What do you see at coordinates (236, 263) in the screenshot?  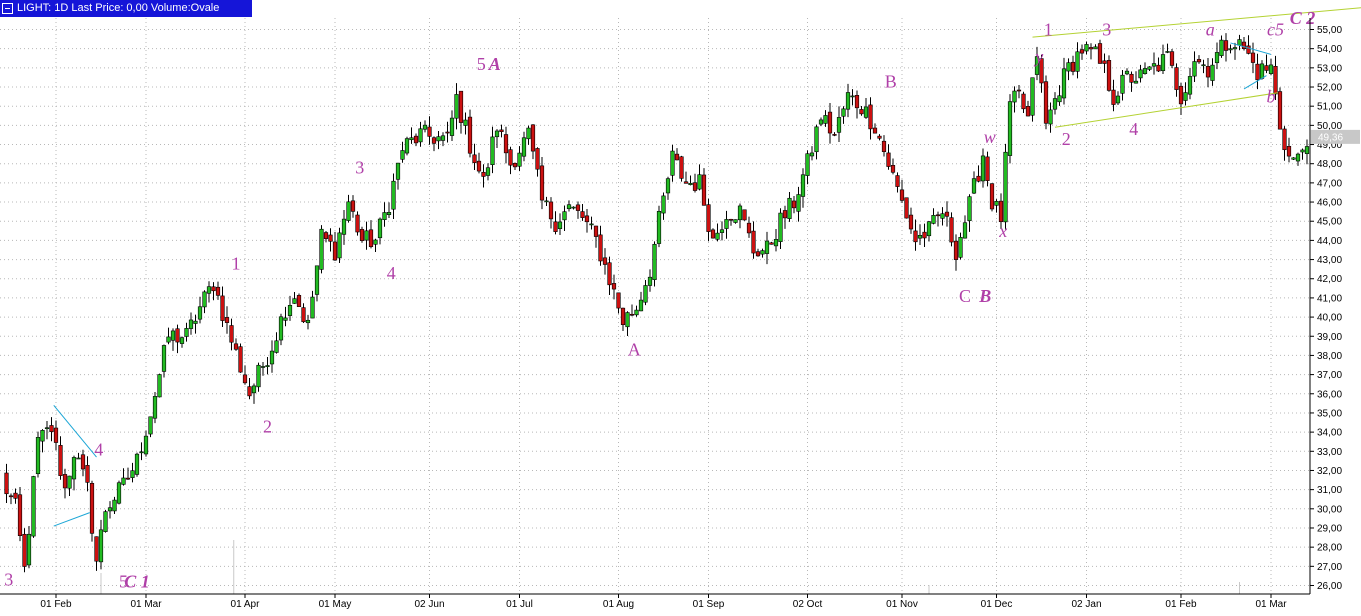 I see `wave-label: 1` at bounding box center [236, 263].